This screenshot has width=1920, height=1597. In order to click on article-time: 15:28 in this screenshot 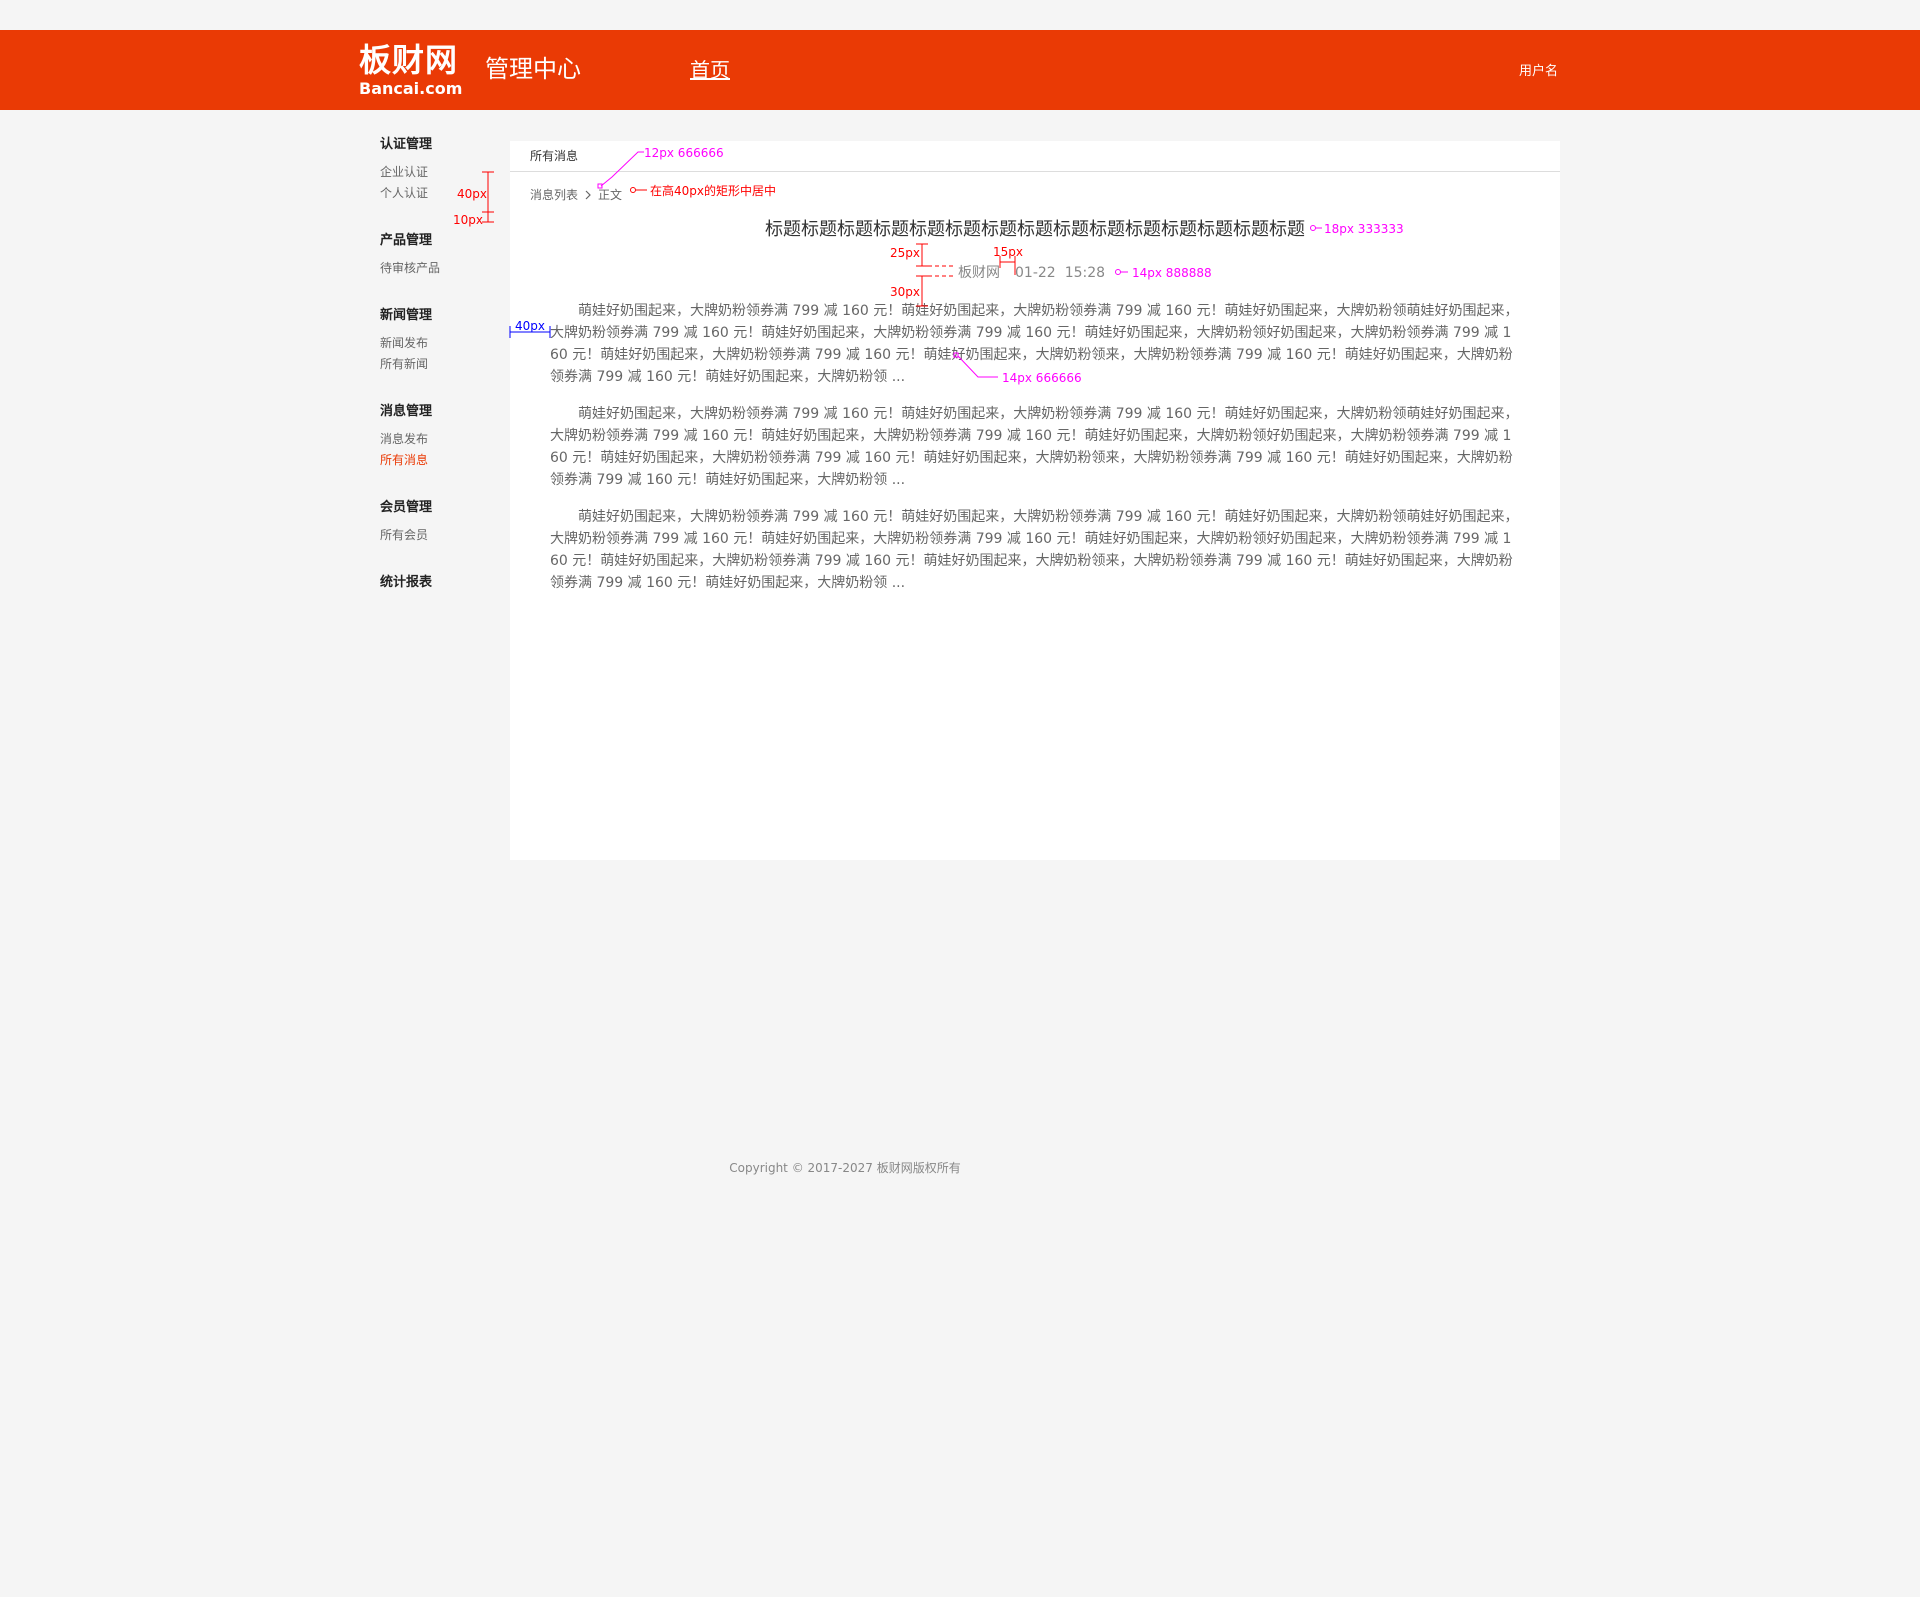, I will do `click(1085, 273)`.